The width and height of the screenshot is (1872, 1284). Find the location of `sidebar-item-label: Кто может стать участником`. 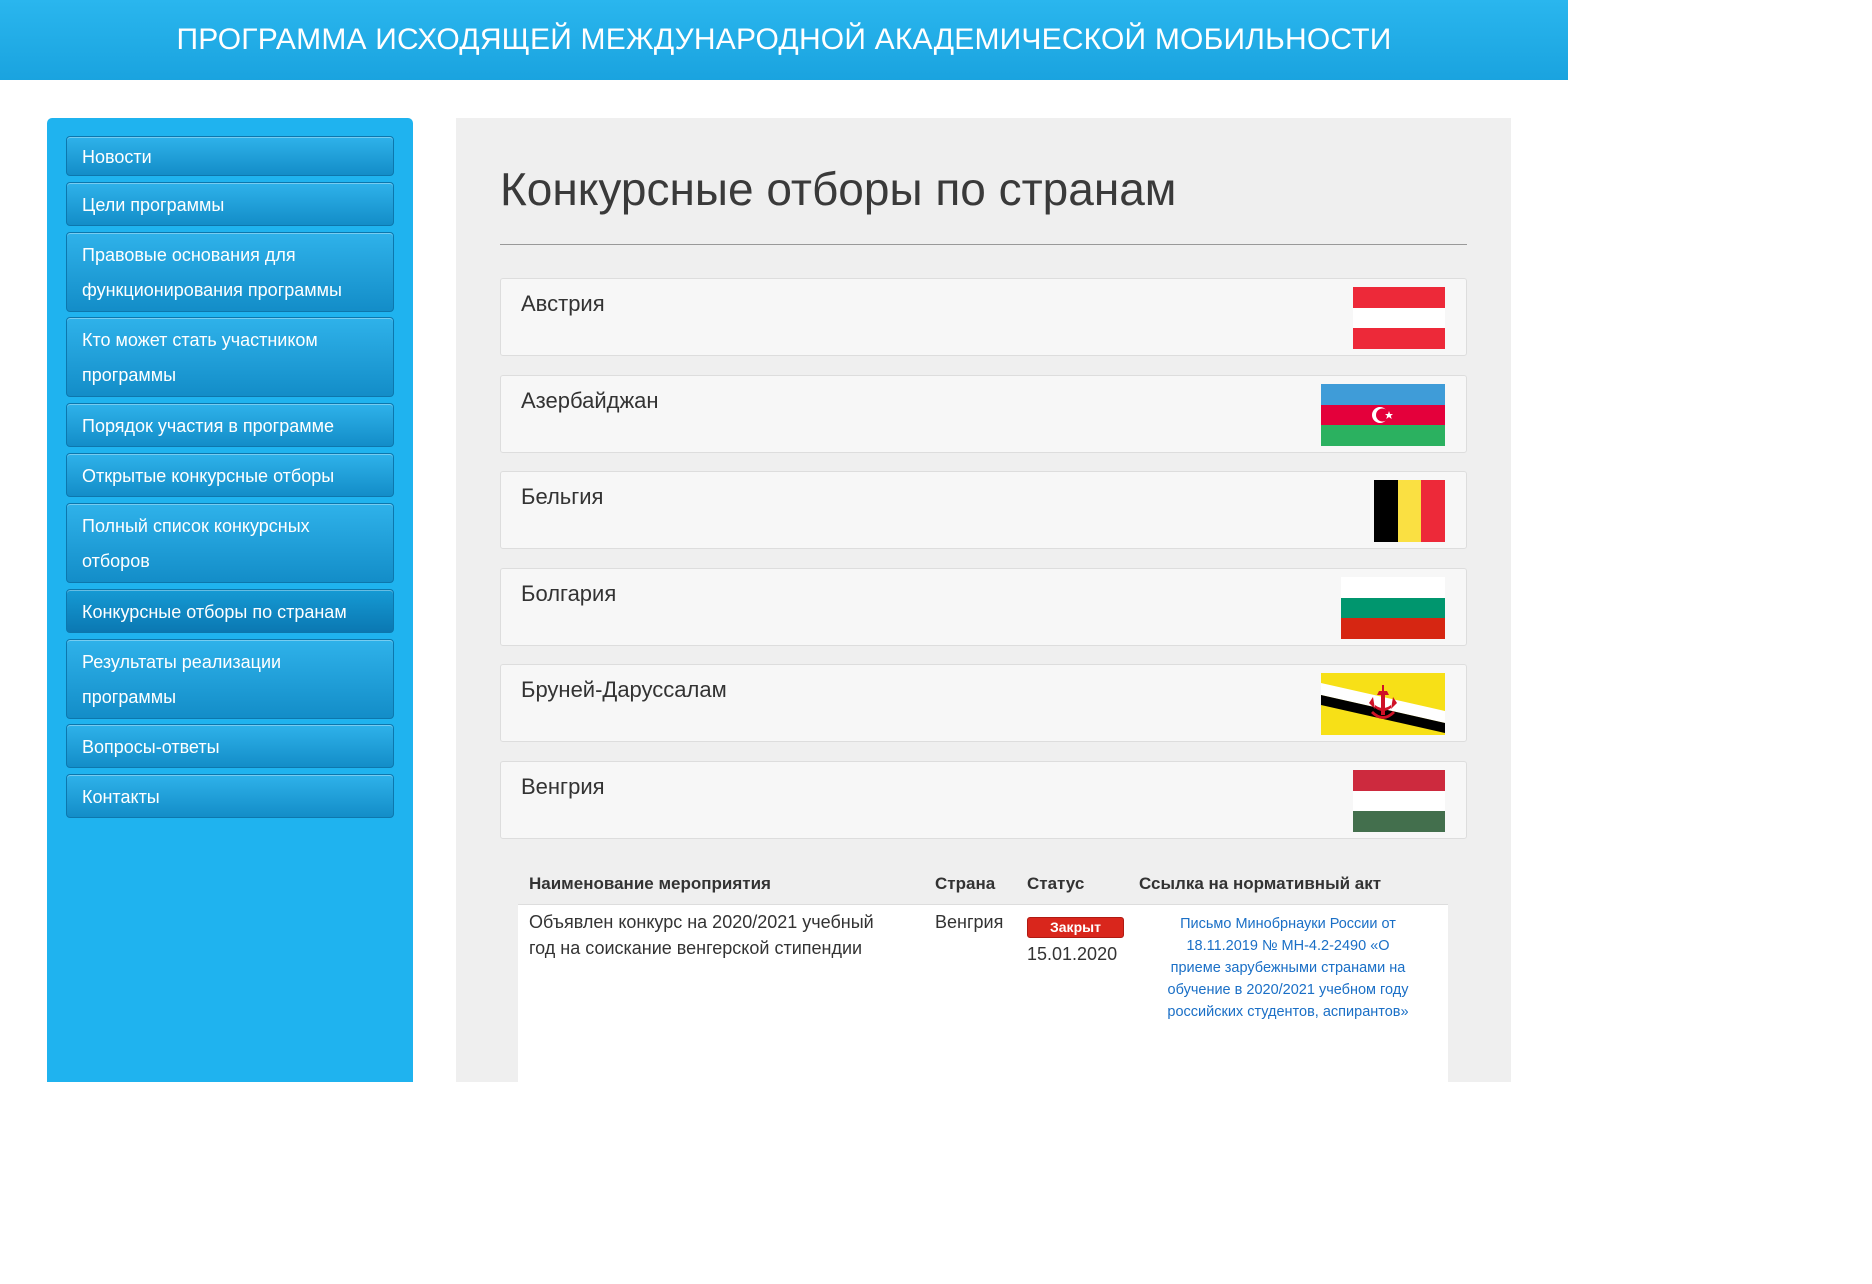

sidebar-item-label: Кто может стать участником is located at coordinates (200, 340).